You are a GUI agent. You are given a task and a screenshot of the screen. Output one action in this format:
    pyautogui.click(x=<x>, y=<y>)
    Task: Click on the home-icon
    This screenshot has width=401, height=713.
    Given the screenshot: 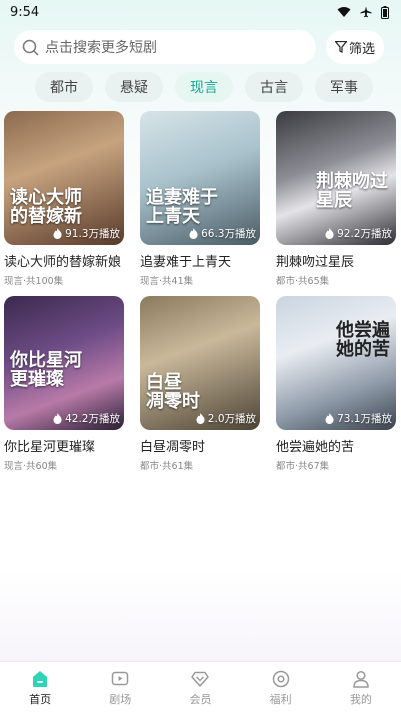 What is the action you would take?
    pyautogui.click(x=40, y=678)
    